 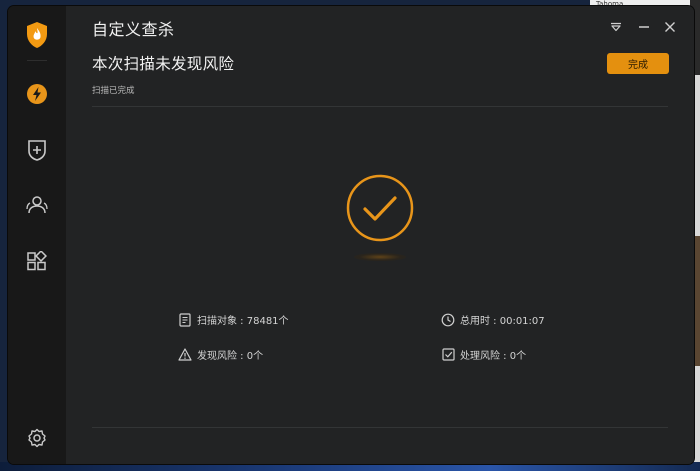 I want to click on total-time-text: 总用时 : 00:01:07, so click(x=502, y=321).